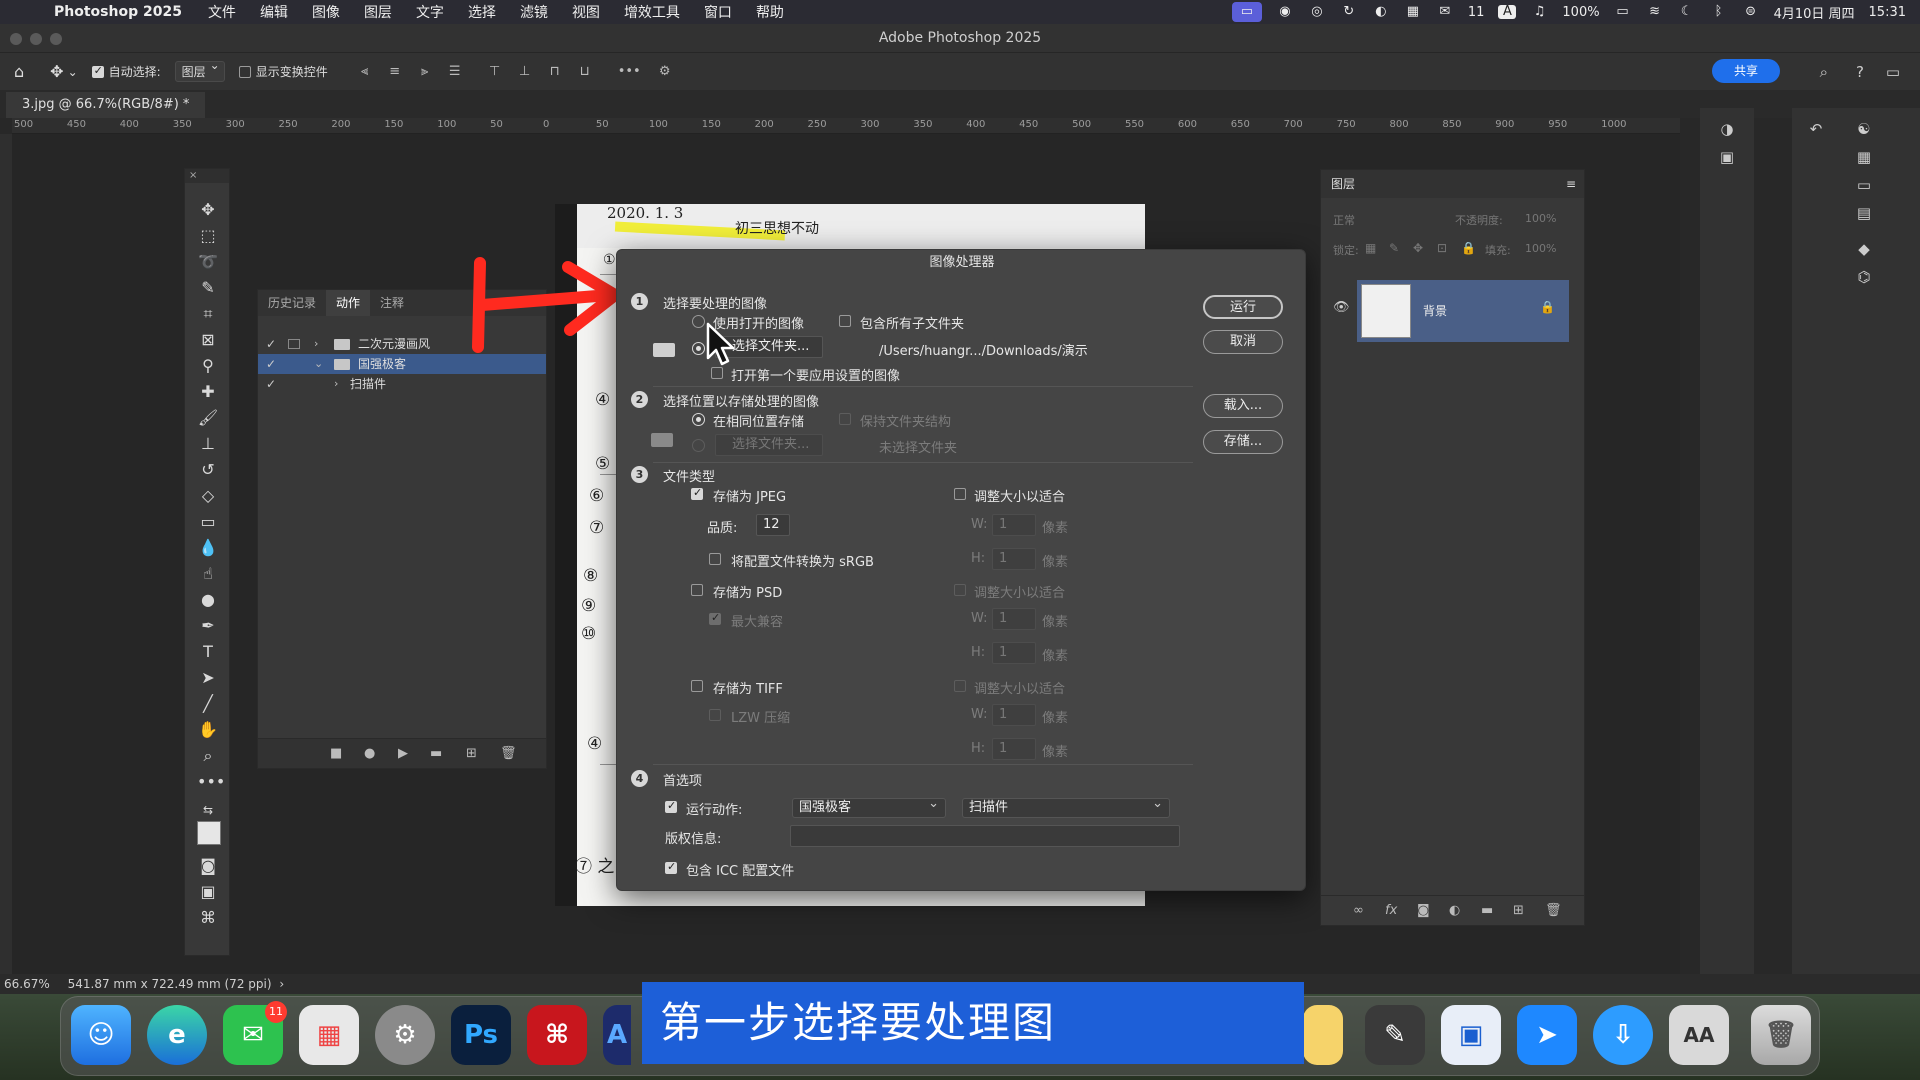 The width and height of the screenshot is (1920, 1080). What do you see at coordinates (283, 71) in the screenshot?
I see `show-transform-toggle: 显示变换控件` at bounding box center [283, 71].